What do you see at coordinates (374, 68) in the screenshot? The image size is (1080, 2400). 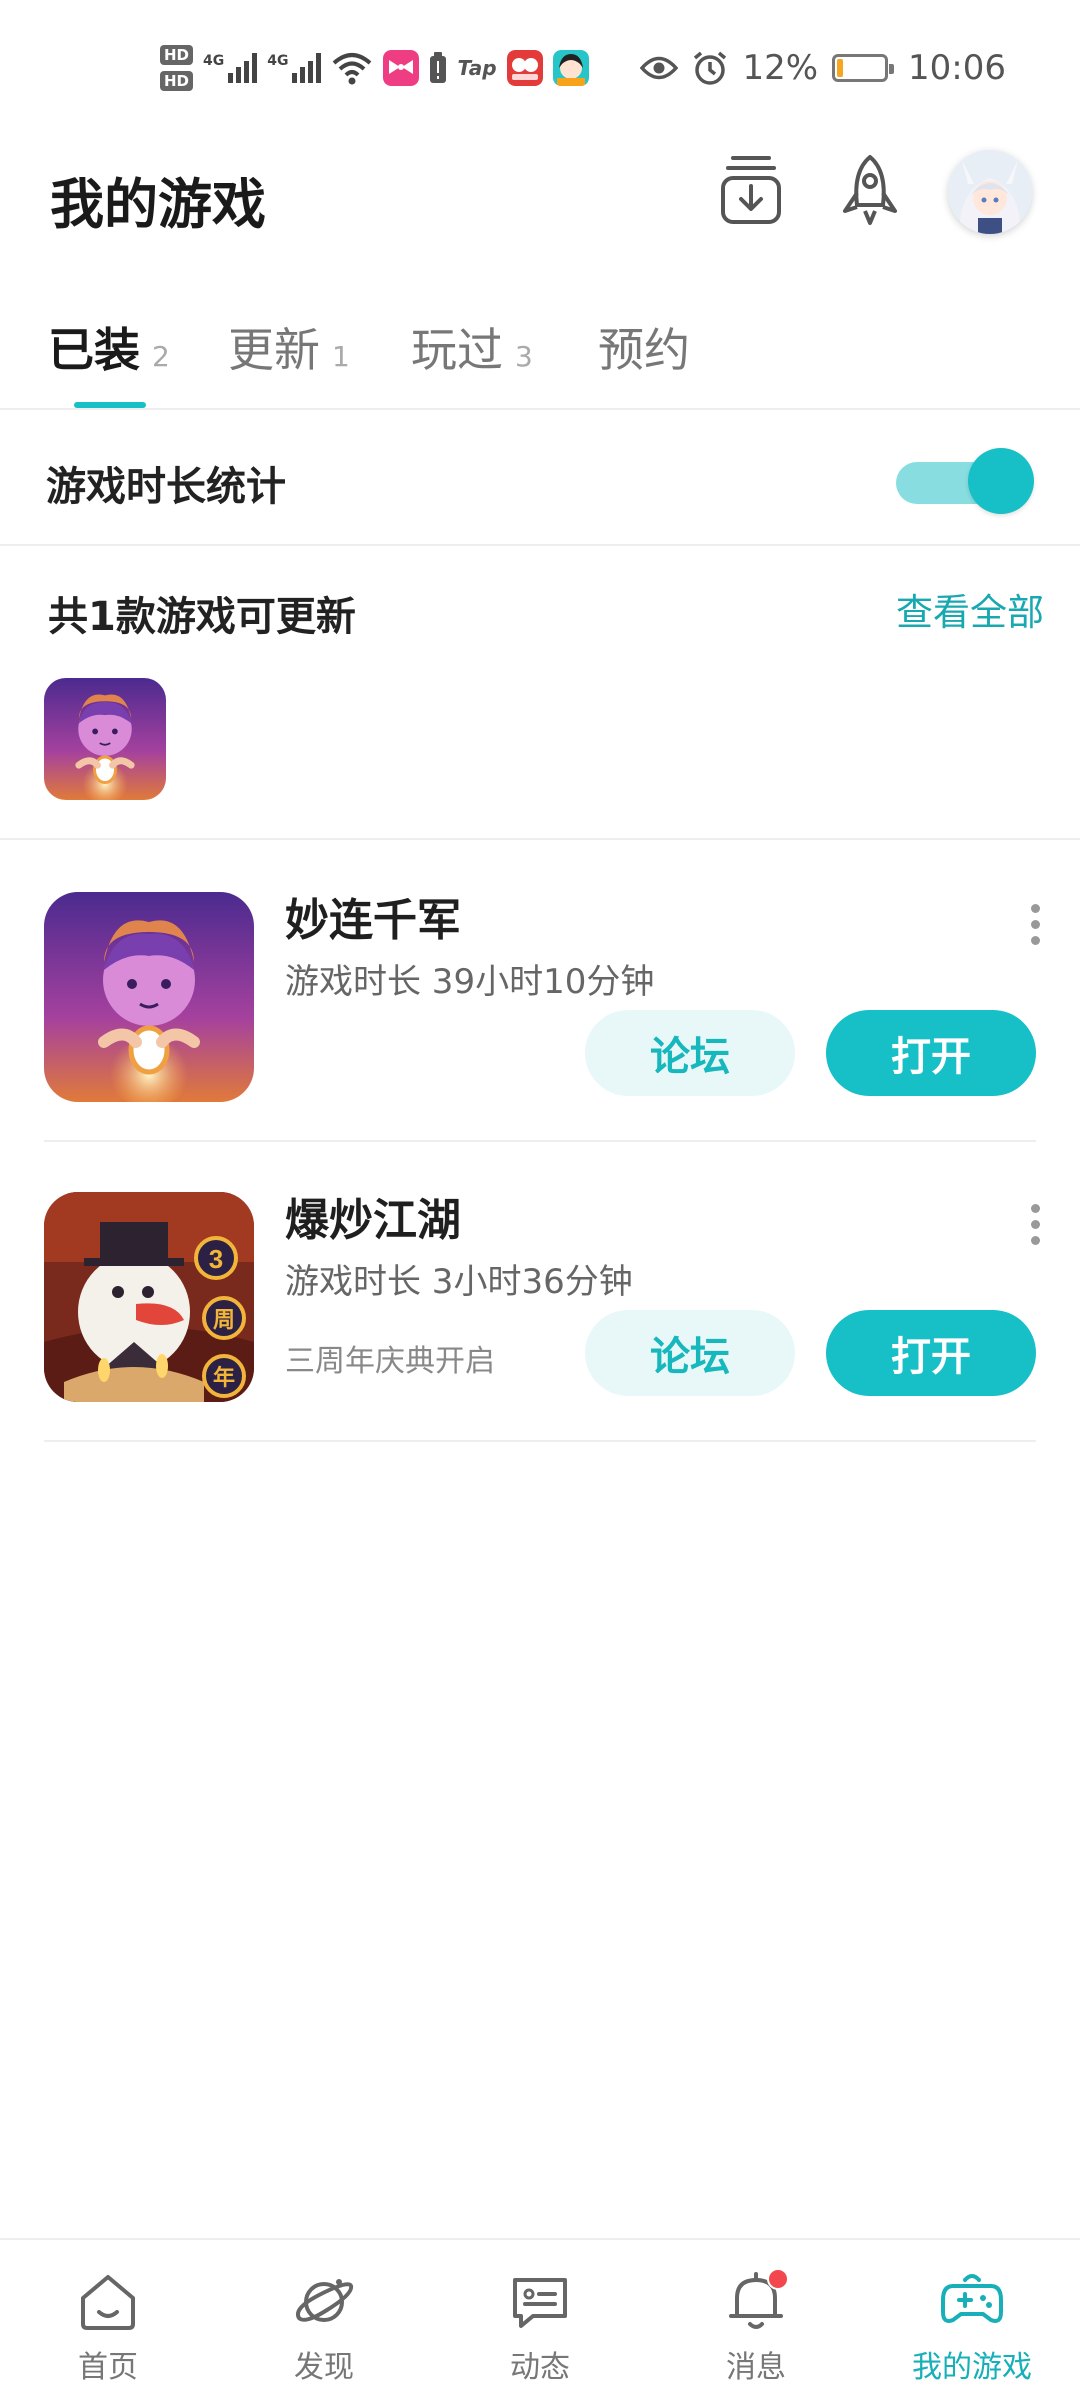 I see `status-bar-left: HD HD 4G 4G Tap` at bounding box center [374, 68].